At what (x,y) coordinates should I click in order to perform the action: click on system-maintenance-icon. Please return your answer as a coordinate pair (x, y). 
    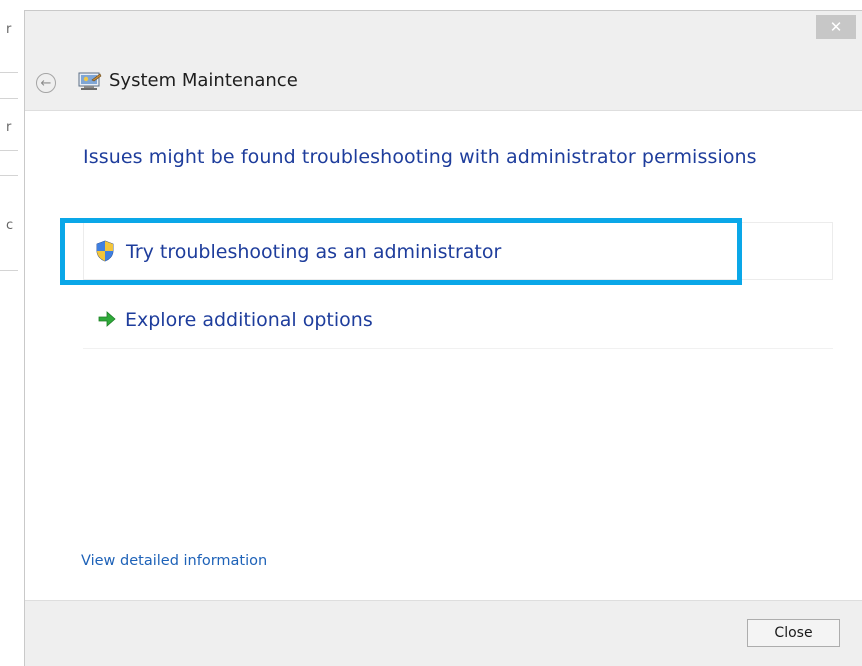
    Looking at the image, I should click on (90, 81).